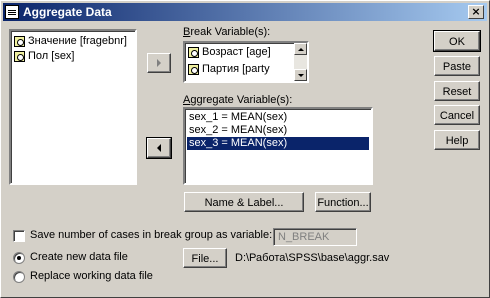 The height and width of the screenshot is (298, 490). I want to click on list-item: Значение [fragebnr], so click(71, 41).